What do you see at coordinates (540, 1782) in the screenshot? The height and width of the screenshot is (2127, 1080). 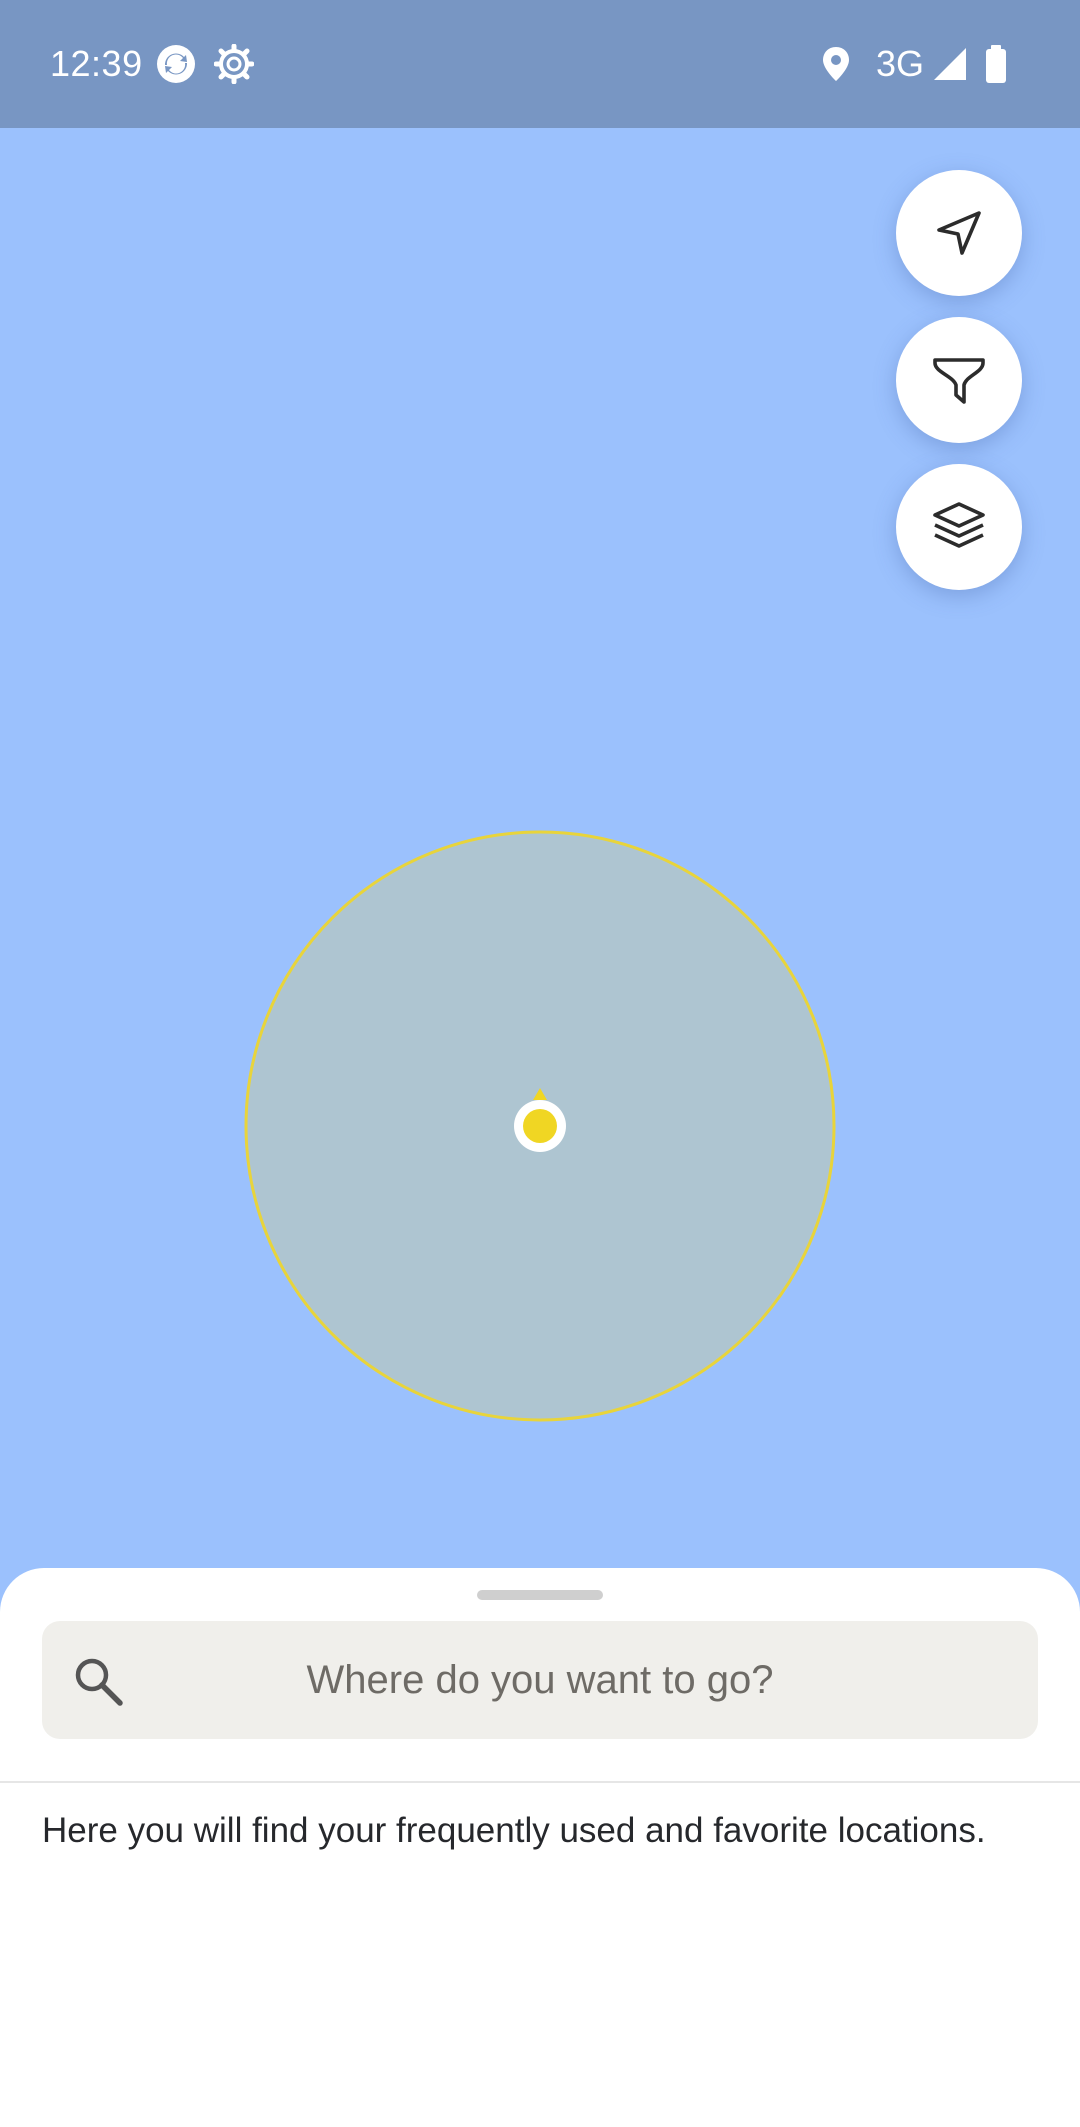 I see `divider` at bounding box center [540, 1782].